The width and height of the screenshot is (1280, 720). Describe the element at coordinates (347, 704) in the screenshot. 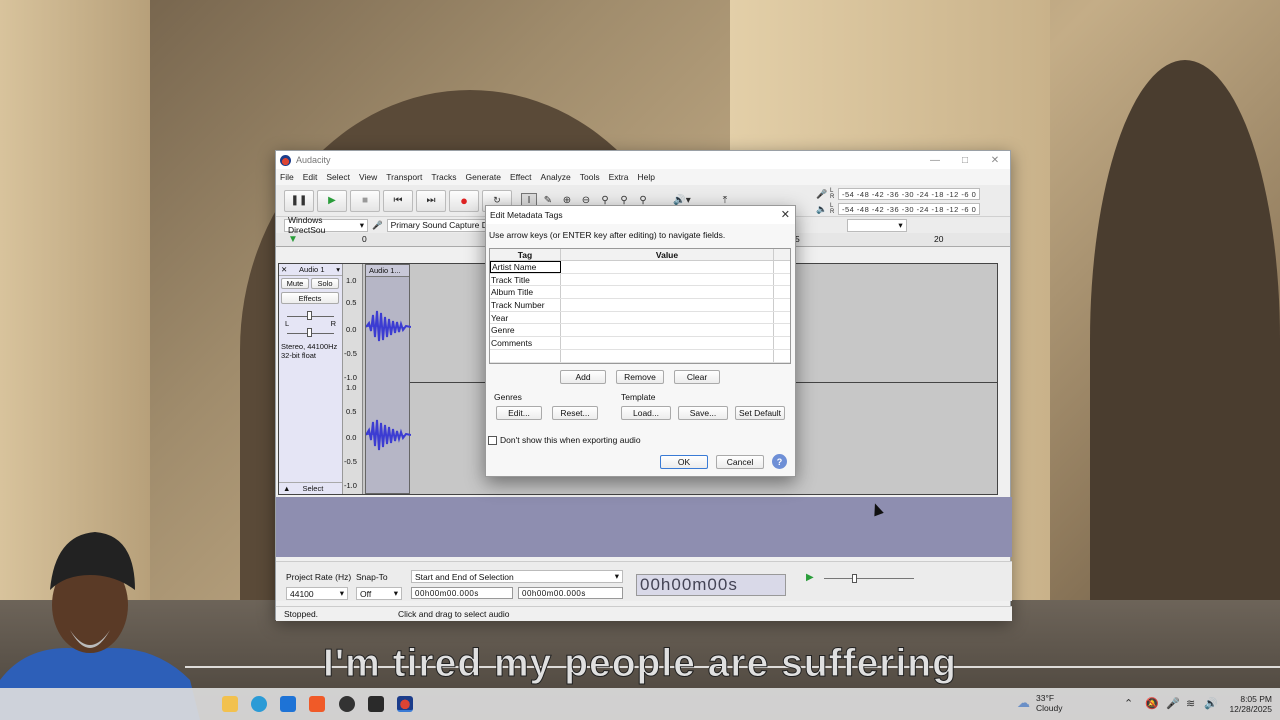

I see `obs-icon` at that location.